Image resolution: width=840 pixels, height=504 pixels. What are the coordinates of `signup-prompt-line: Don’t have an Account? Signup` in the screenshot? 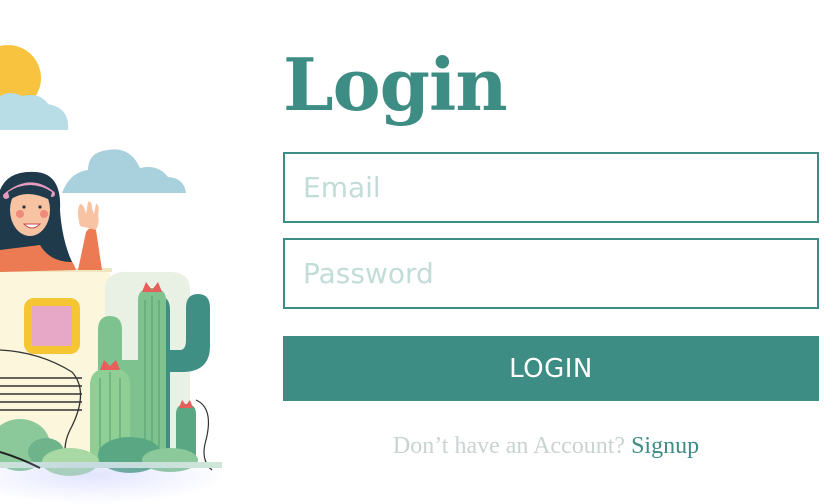 It's located at (546, 446).